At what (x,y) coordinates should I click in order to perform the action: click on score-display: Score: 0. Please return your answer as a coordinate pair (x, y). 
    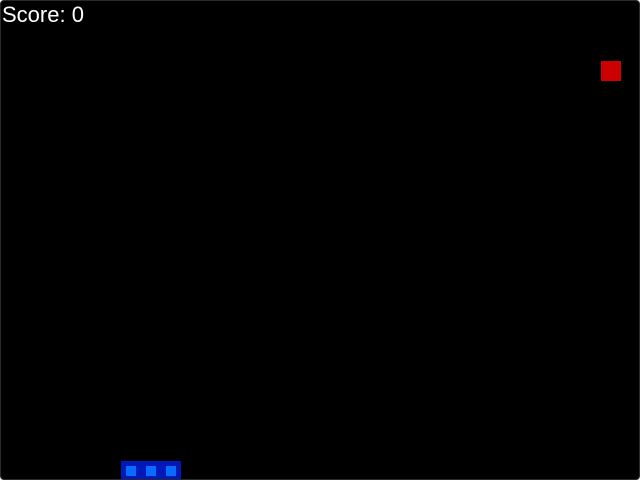
    Looking at the image, I should click on (43, 15).